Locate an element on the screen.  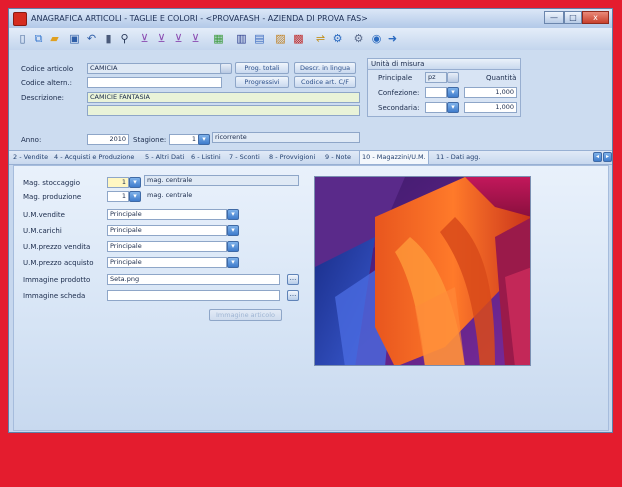
um-carichi-select: Principale is located at coordinates (167, 230).